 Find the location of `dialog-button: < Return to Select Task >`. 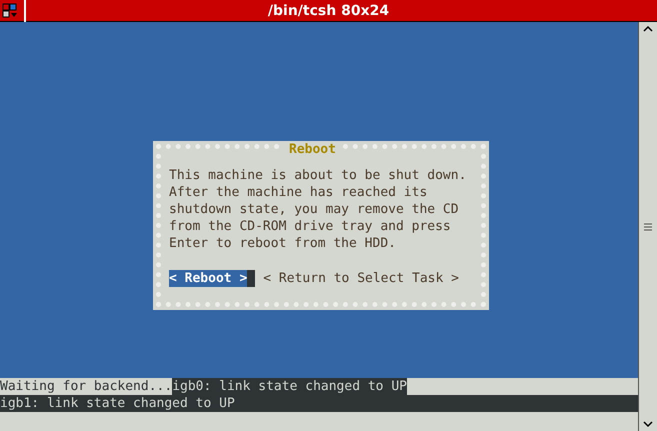

dialog-button: < Return to Select Task > is located at coordinates (361, 278).